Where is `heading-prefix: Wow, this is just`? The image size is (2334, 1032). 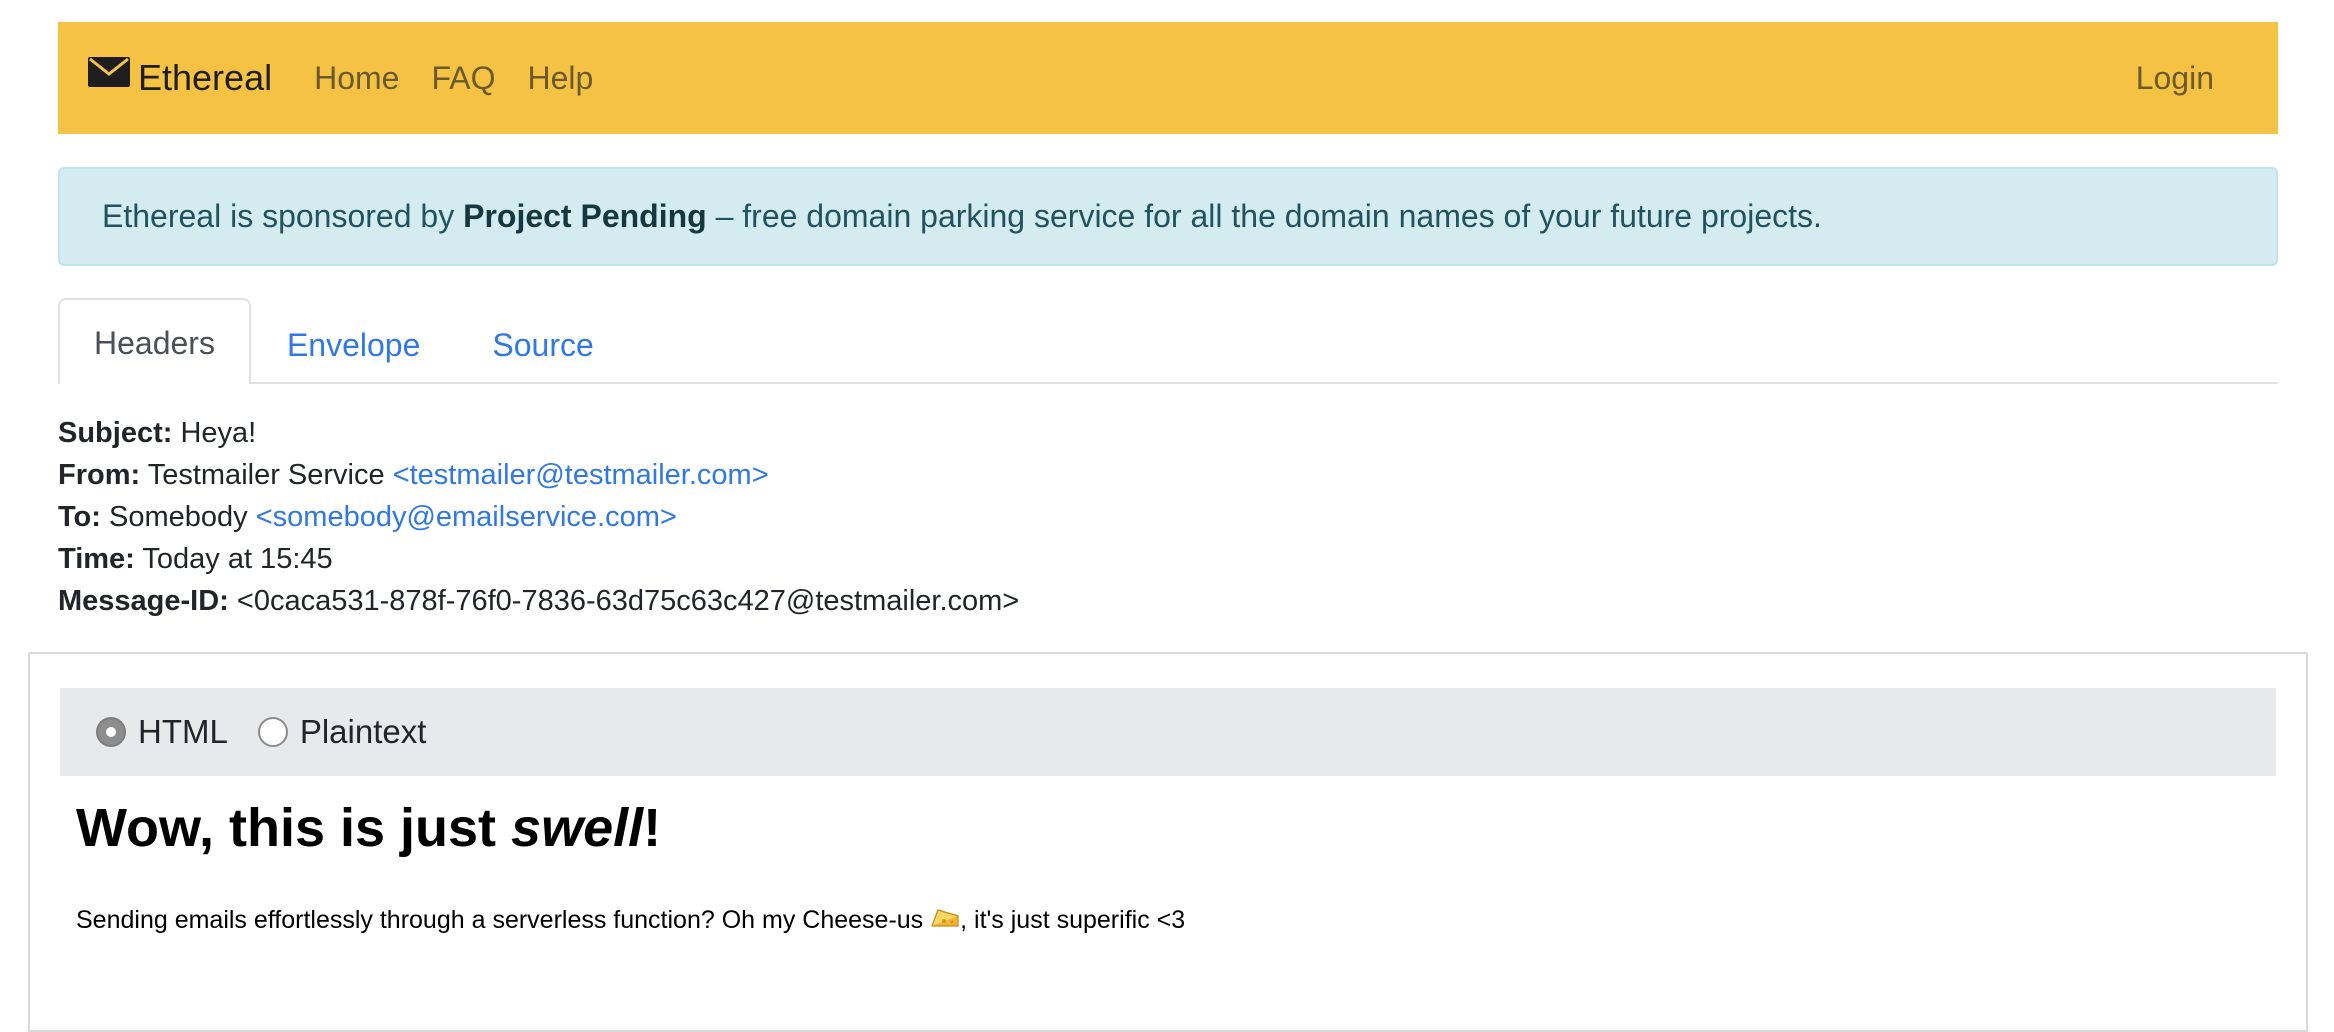
heading-prefix: Wow, this is just is located at coordinates (294, 828).